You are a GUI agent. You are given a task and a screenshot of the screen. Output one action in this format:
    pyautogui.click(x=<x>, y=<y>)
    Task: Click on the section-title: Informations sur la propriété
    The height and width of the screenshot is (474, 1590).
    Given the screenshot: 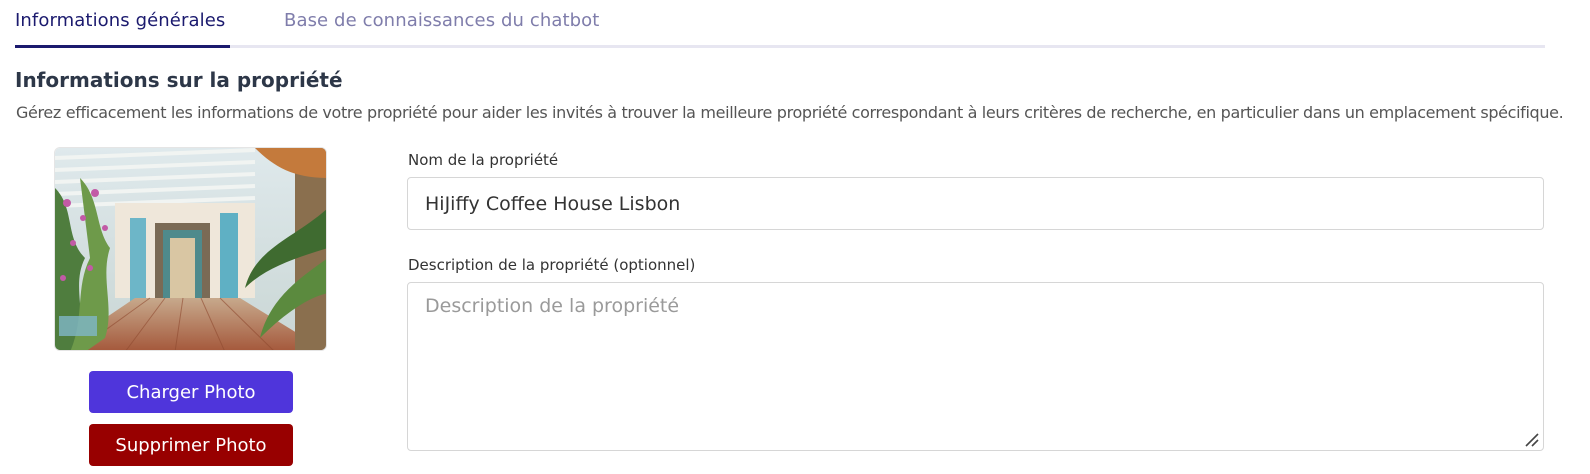 What is the action you would take?
    pyautogui.click(x=179, y=80)
    